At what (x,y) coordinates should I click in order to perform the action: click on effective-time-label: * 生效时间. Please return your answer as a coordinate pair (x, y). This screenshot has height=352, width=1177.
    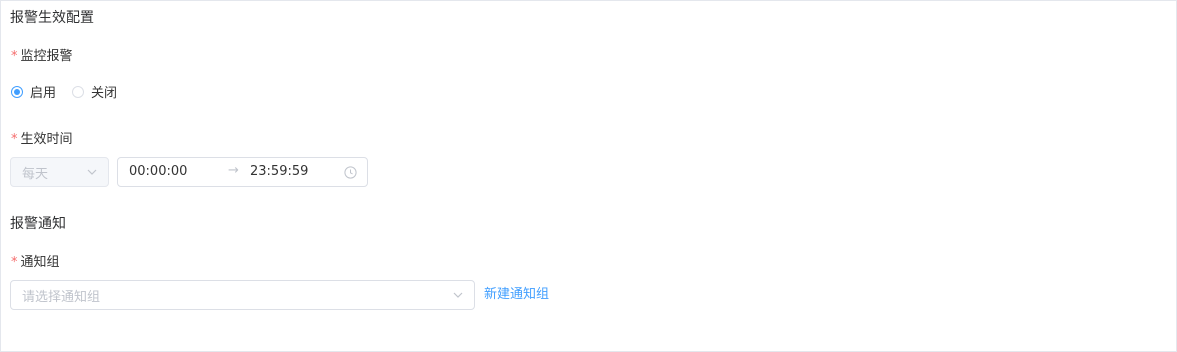
    Looking at the image, I should click on (42, 140).